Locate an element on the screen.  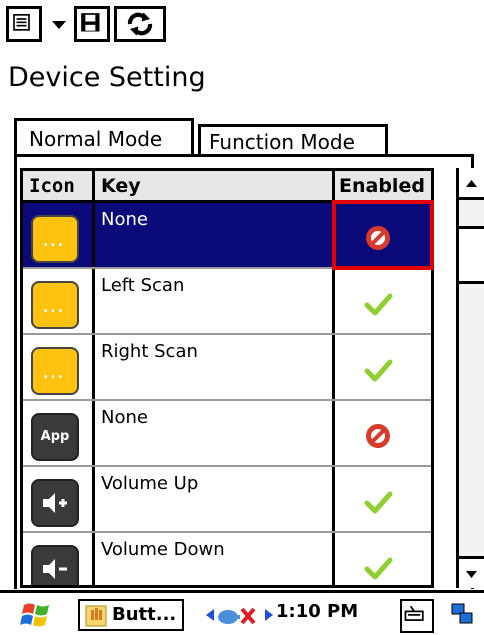
network-disconnected-icon is located at coordinates (237, 615).